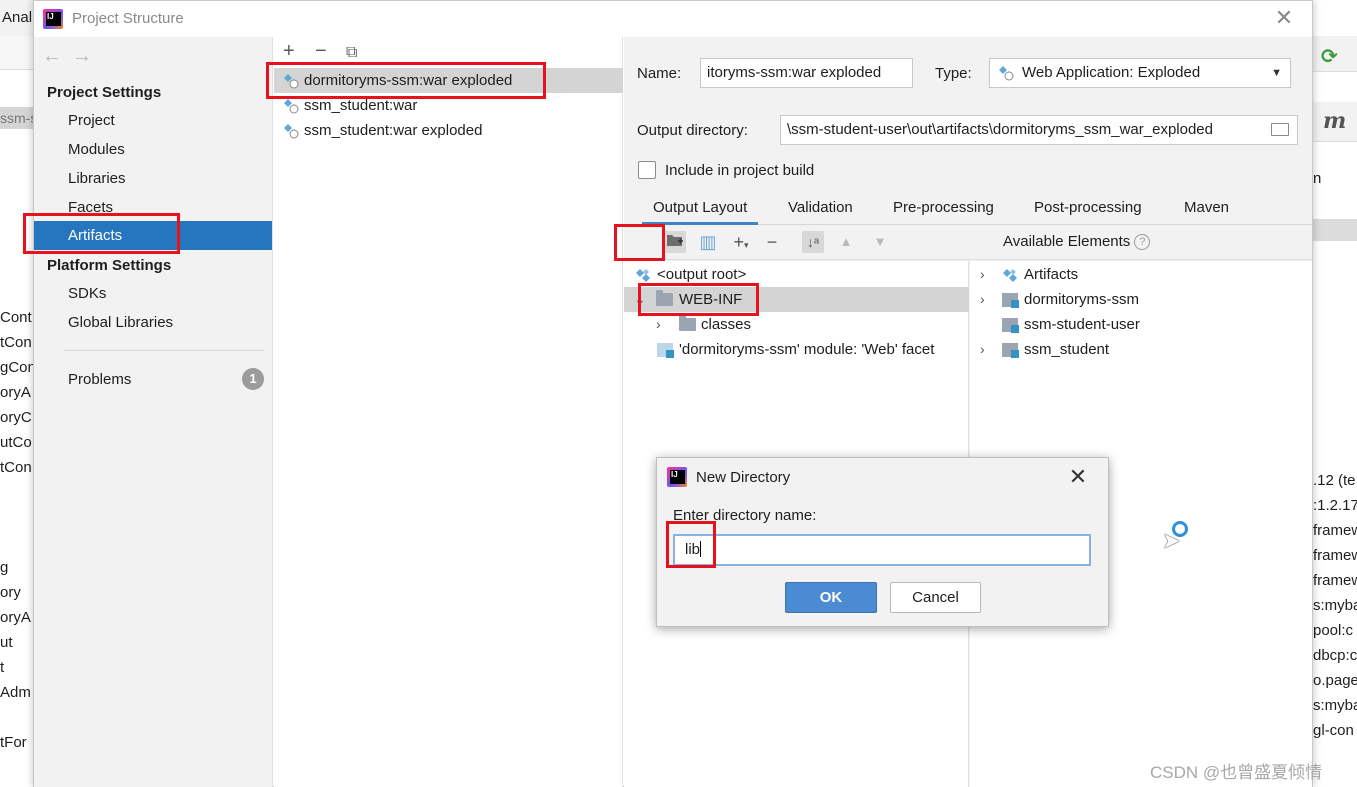 The width and height of the screenshot is (1357, 787). What do you see at coordinates (10, 592) in the screenshot?
I see `background-code-line: ory` at bounding box center [10, 592].